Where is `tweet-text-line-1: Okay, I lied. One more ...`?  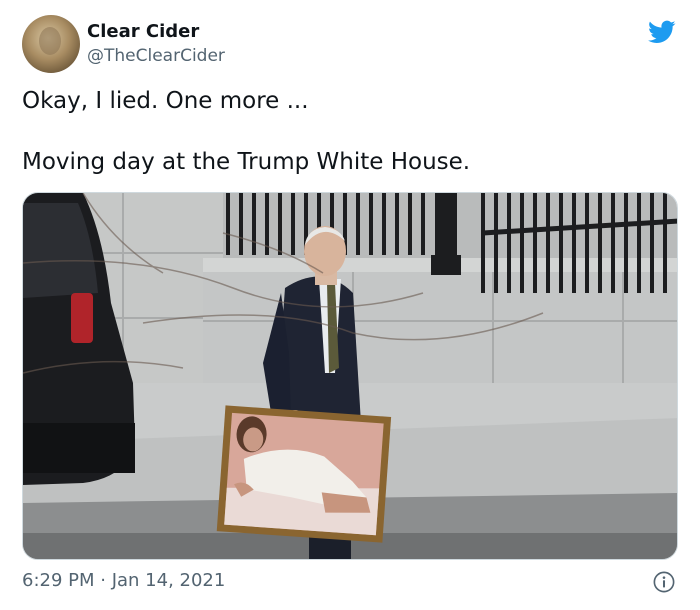
tweet-text-line-1: Okay, I lied. One more ... is located at coordinates (165, 101).